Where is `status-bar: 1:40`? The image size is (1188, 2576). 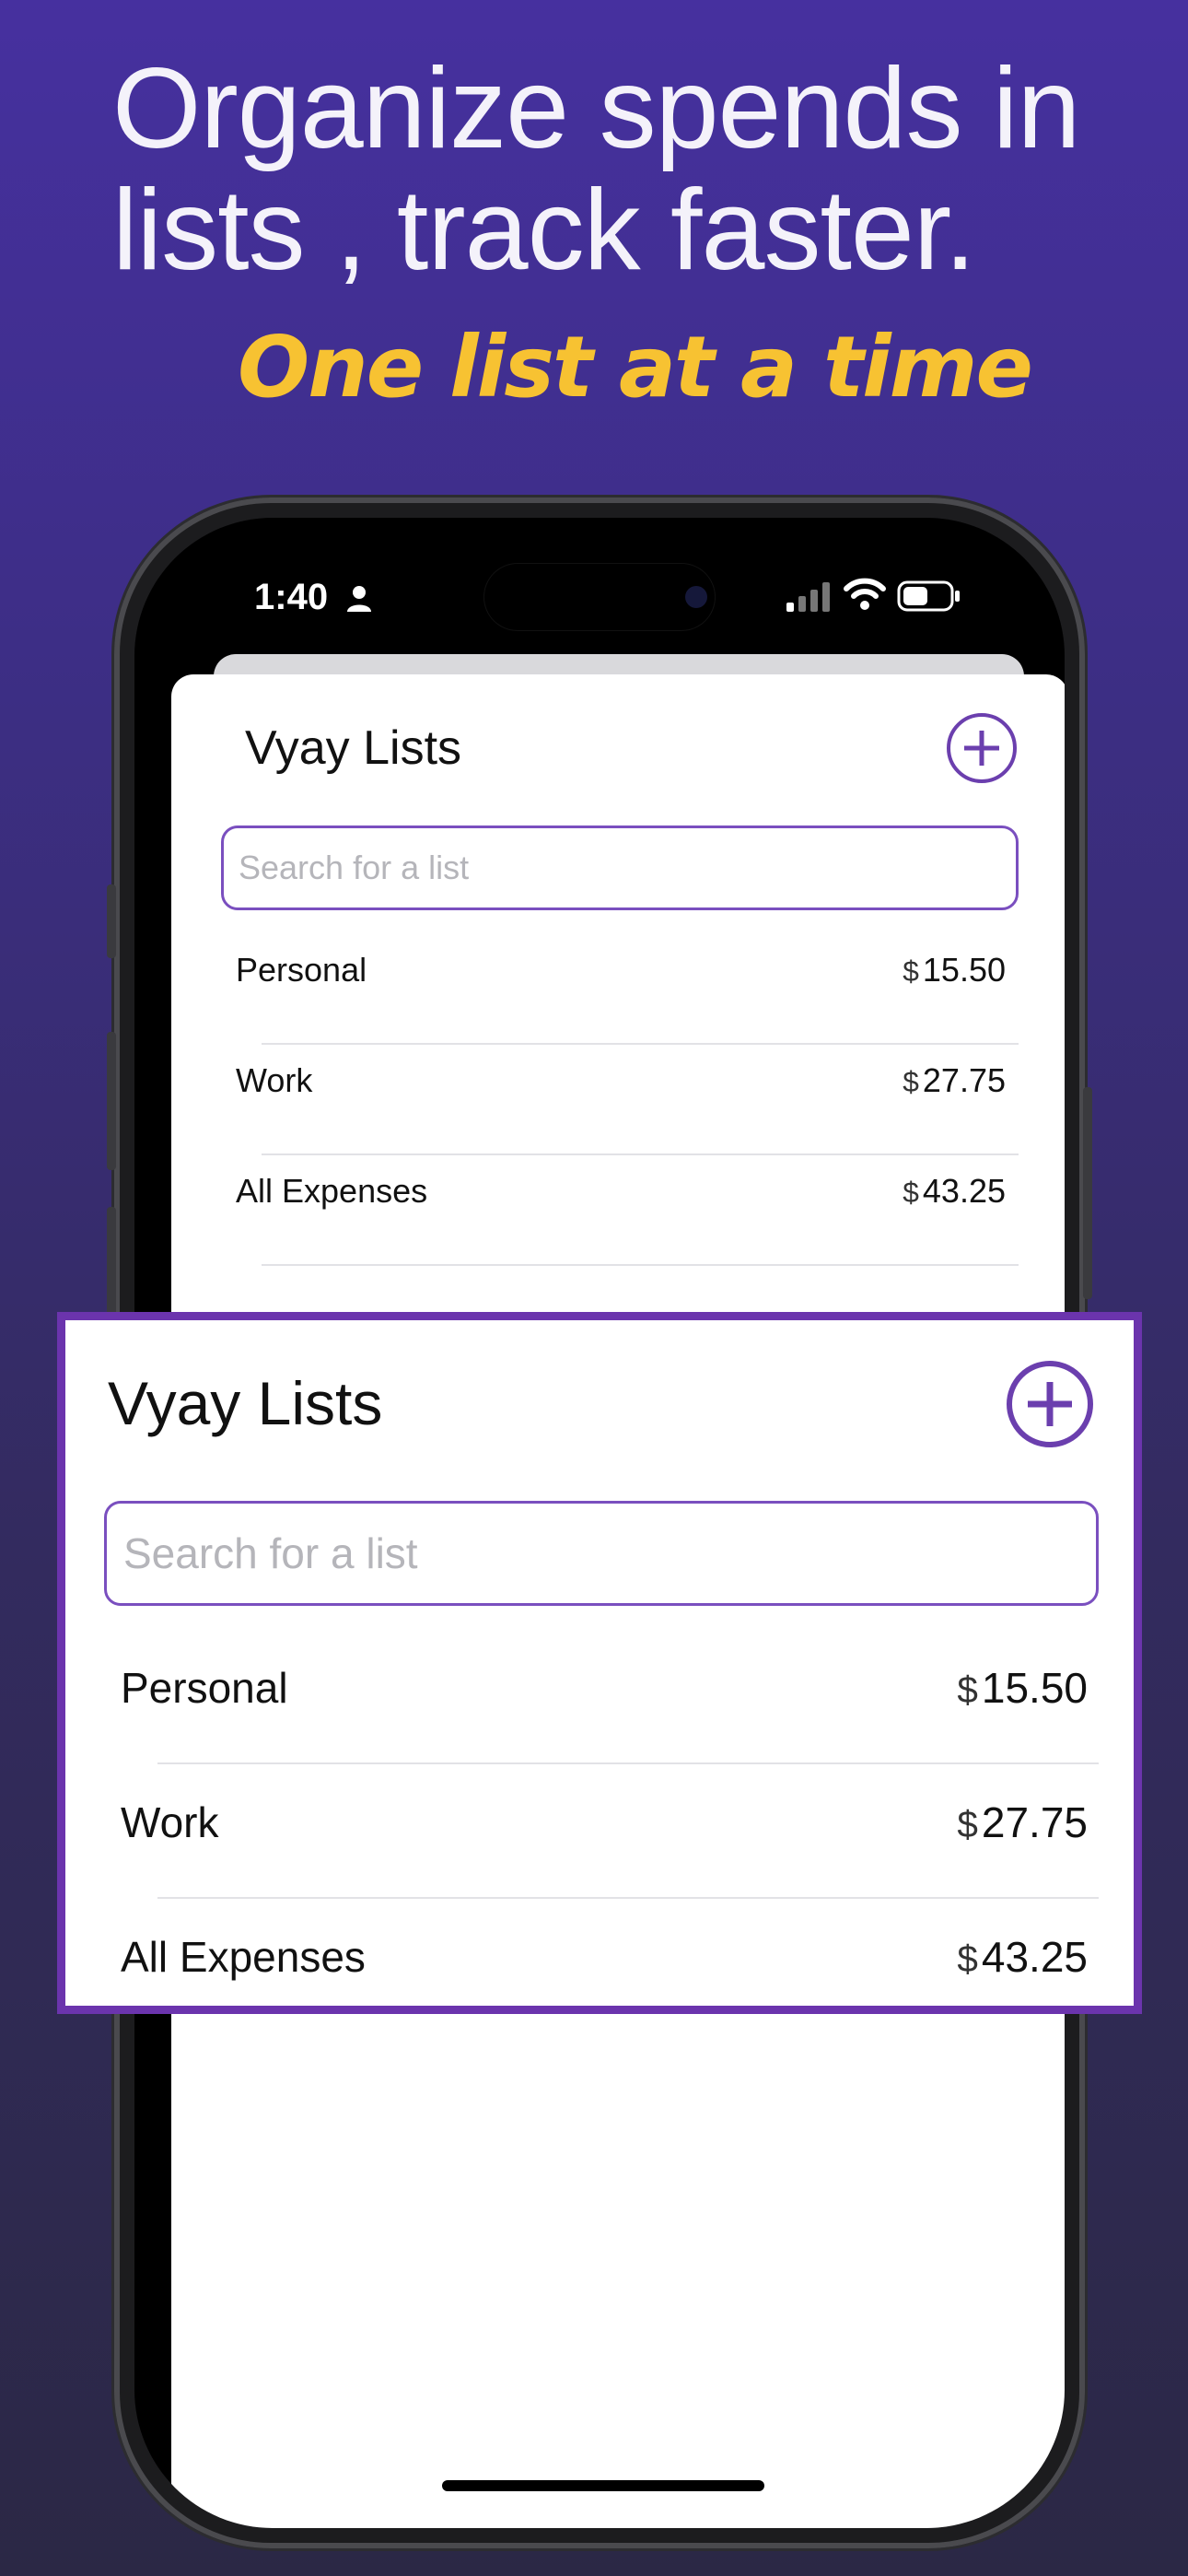
status-bar: 1:40 is located at coordinates (599, 587).